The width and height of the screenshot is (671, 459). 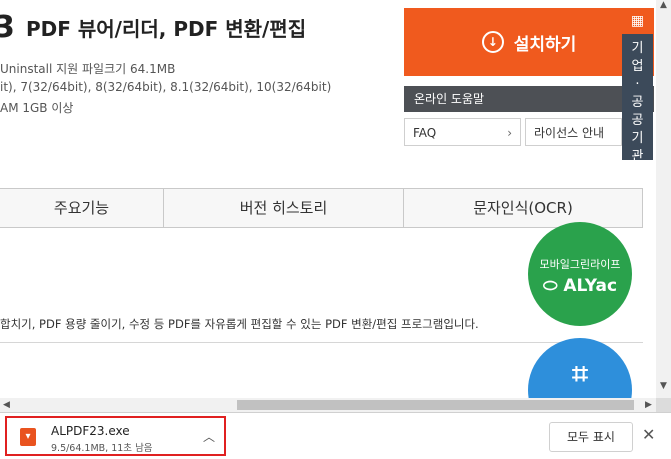 I want to click on building-icon: ▦, so click(x=637, y=21).